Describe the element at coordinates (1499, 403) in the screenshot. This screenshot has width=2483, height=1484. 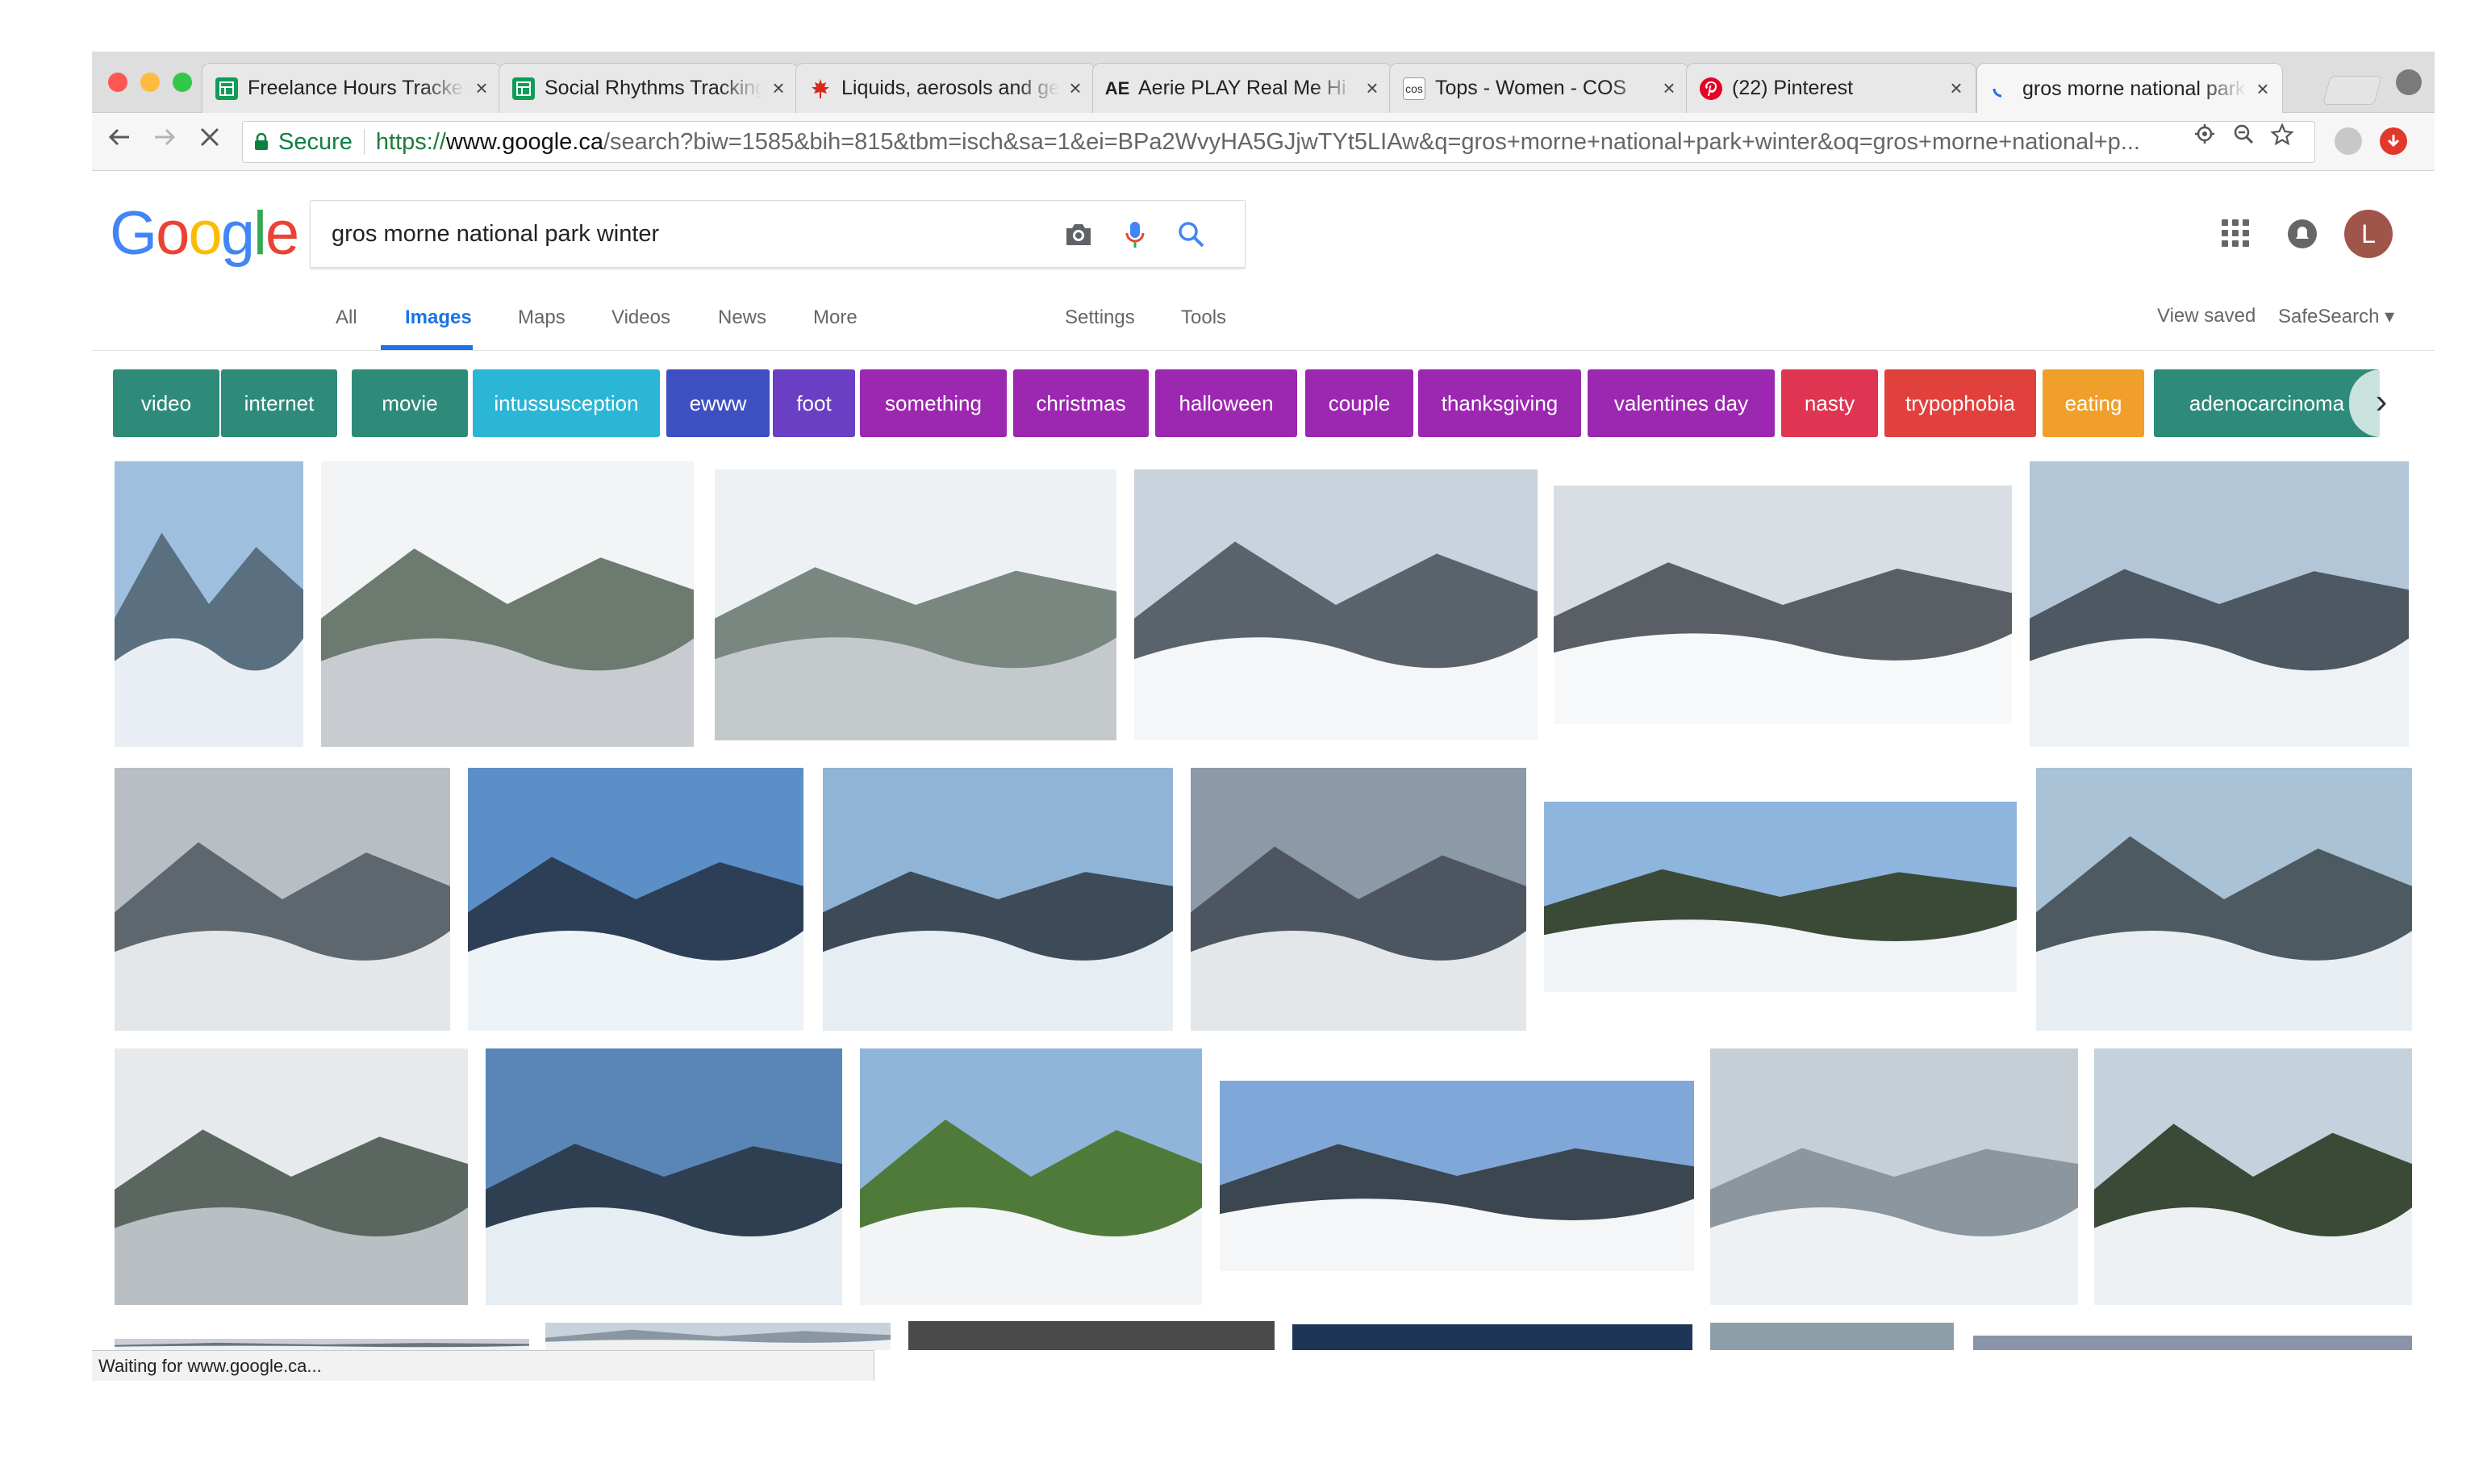
I see `chip-thanksgiving: thanksgiving` at that location.